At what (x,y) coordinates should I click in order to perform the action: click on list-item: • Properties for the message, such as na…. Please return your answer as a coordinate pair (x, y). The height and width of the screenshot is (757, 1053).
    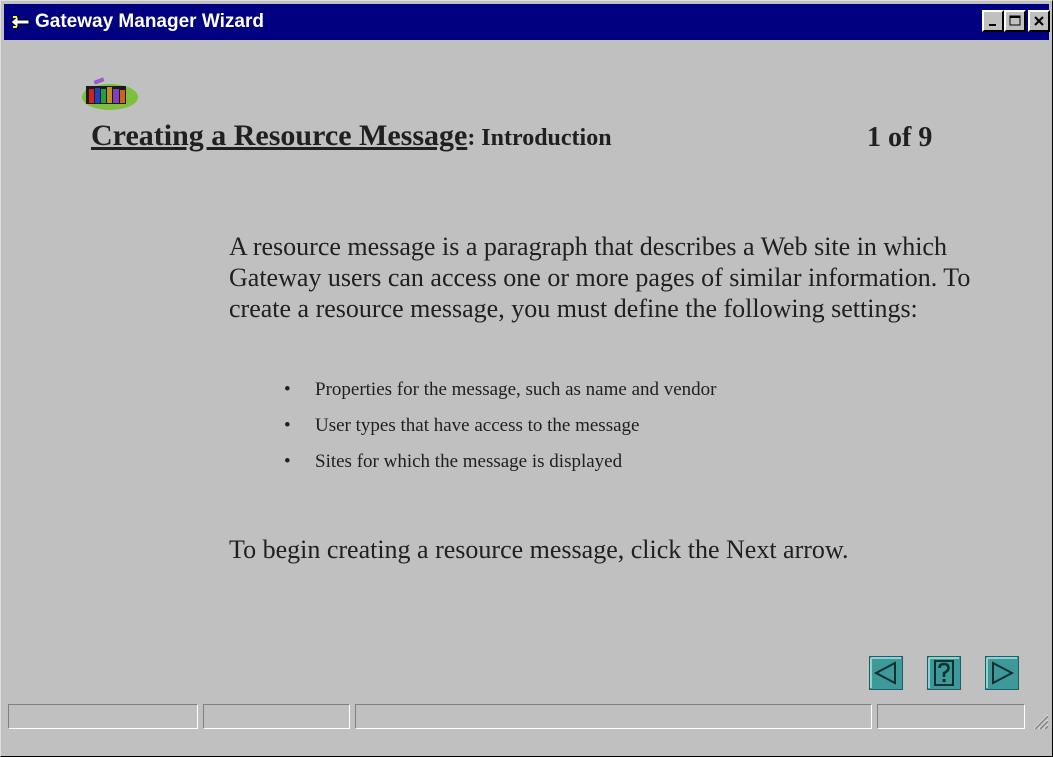
    Looking at the image, I should click on (500, 395).